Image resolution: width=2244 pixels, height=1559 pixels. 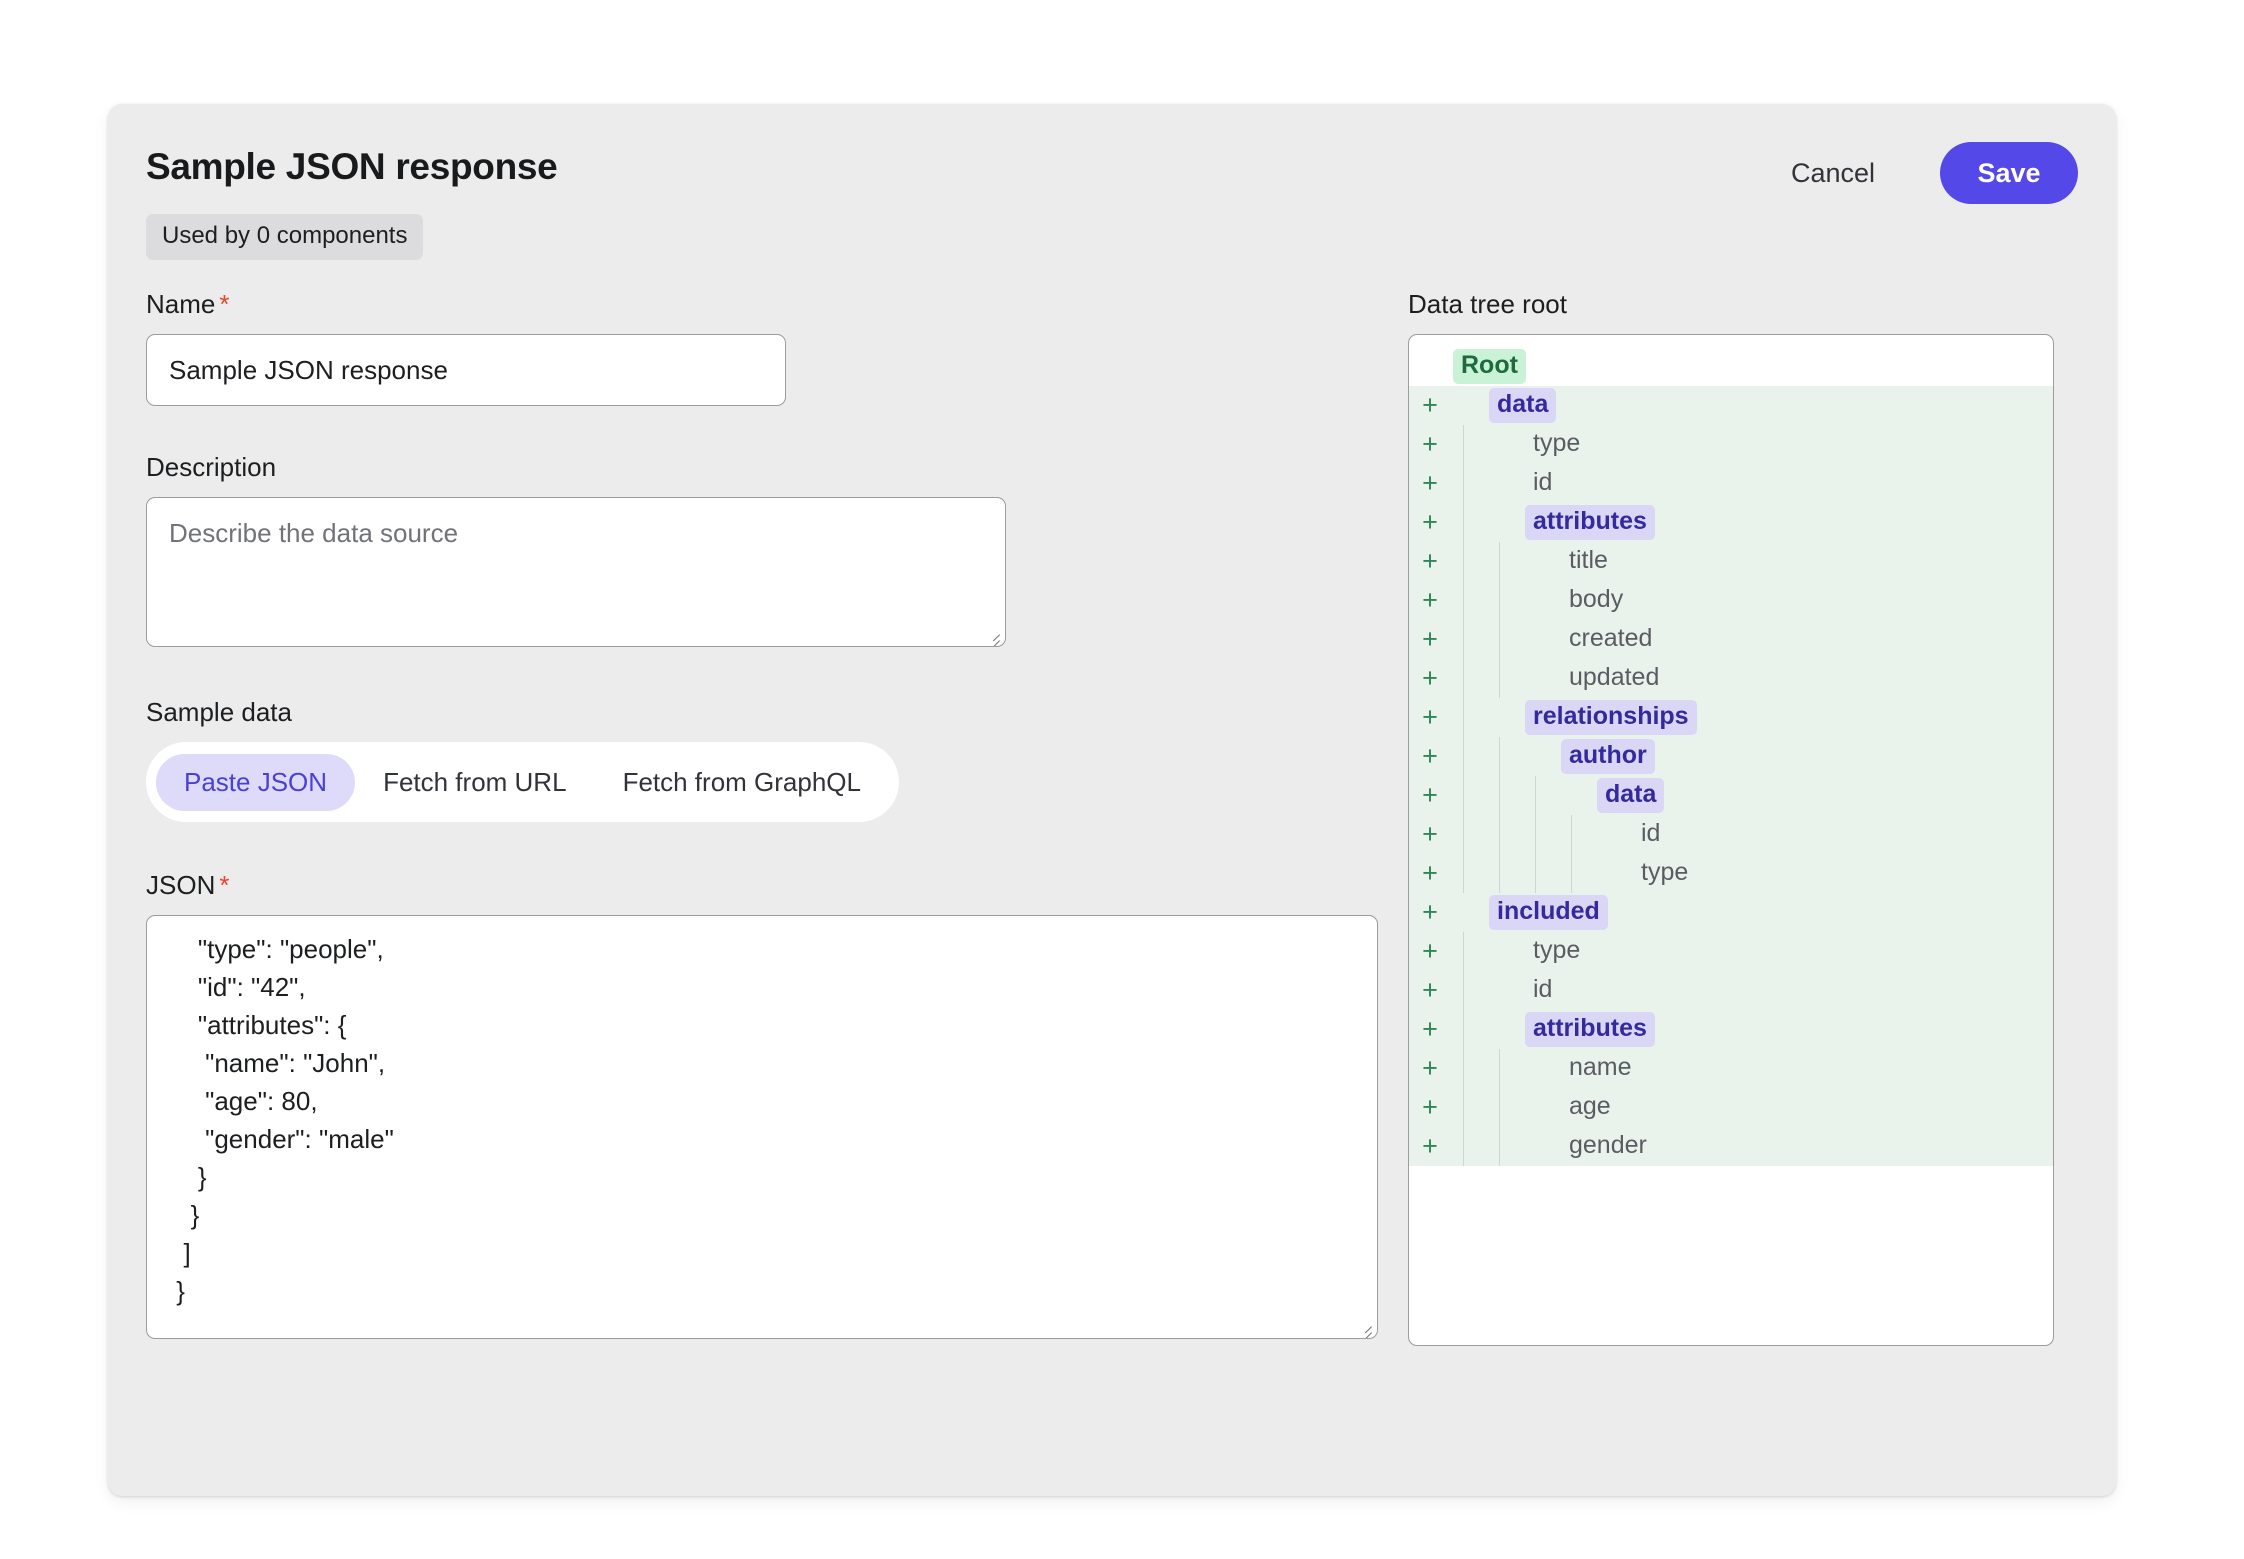 What do you see at coordinates (1600, 1068) in the screenshot?
I see `tree-node-label: name` at bounding box center [1600, 1068].